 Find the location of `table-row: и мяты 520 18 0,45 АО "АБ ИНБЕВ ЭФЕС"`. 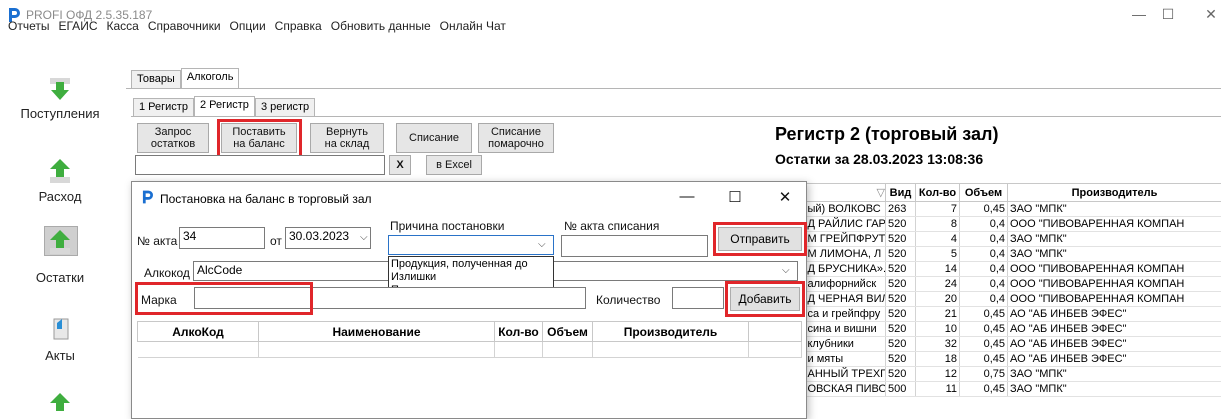

table-row: и мяты 520 18 0,45 АО "АБ ИНБЕВ ЭФЕС" is located at coordinates (1013, 359).